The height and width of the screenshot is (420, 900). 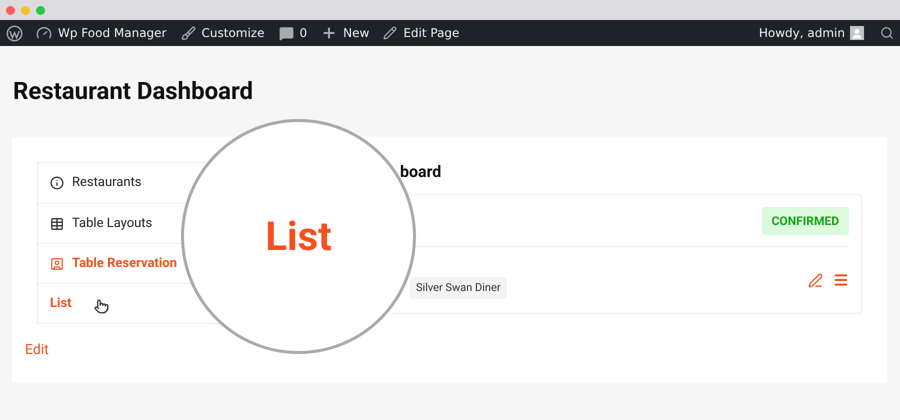 I want to click on pencil-icon, so click(x=390, y=33).